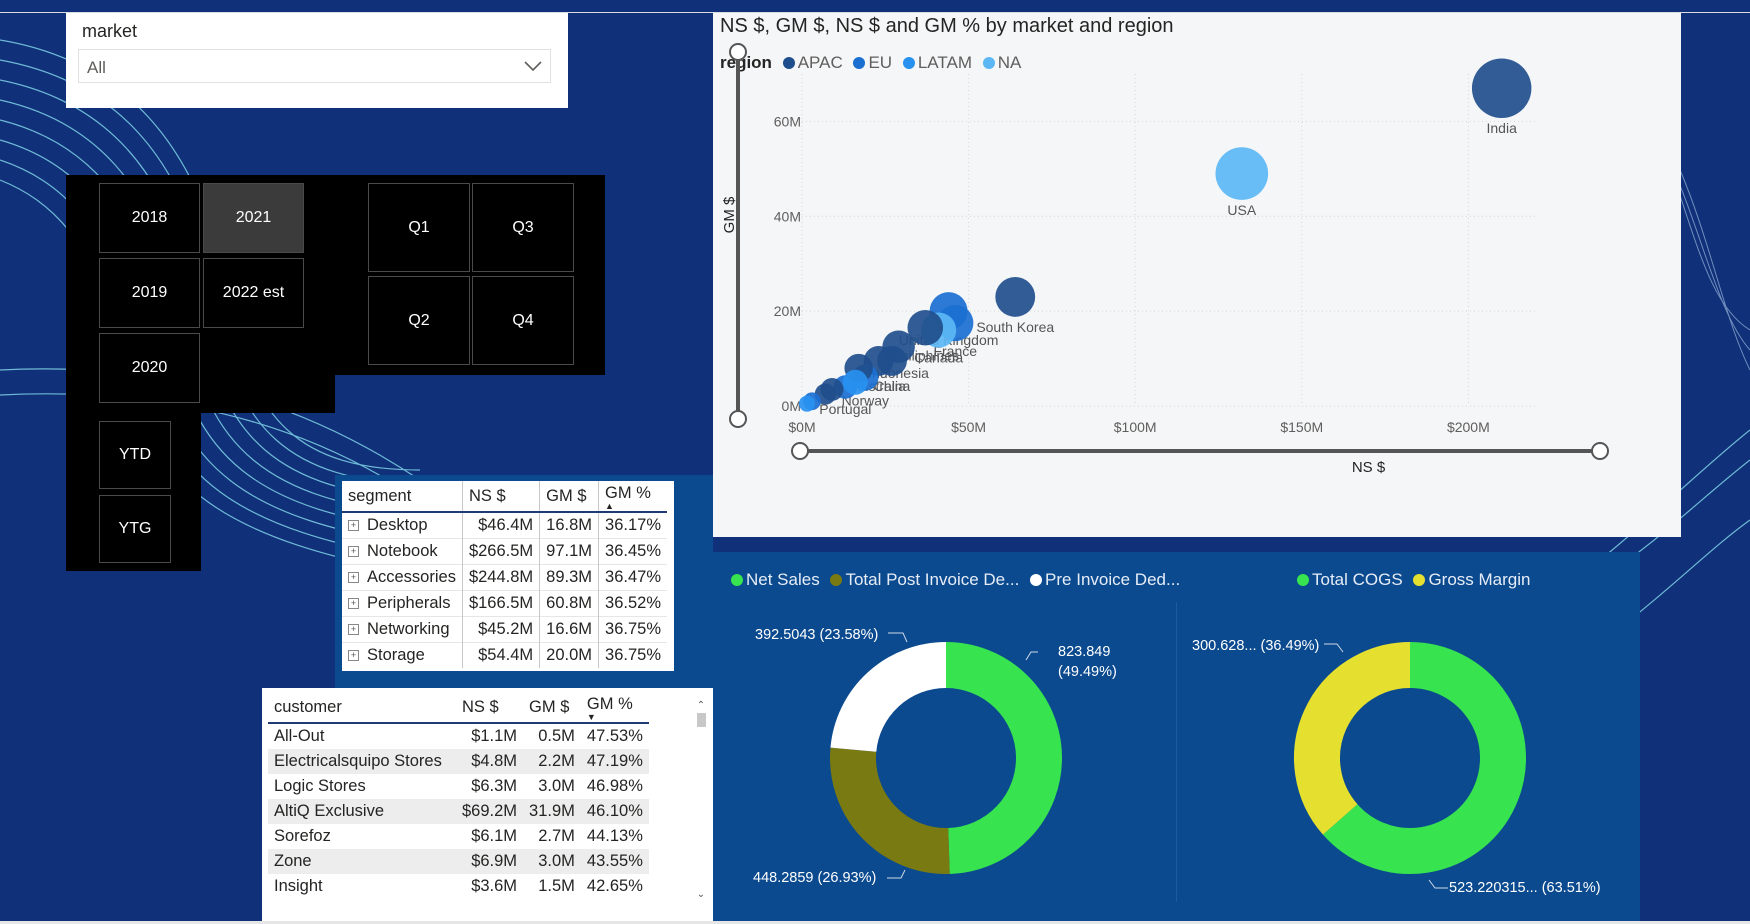  I want to click on customer-col-header: customer, so click(362, 708).